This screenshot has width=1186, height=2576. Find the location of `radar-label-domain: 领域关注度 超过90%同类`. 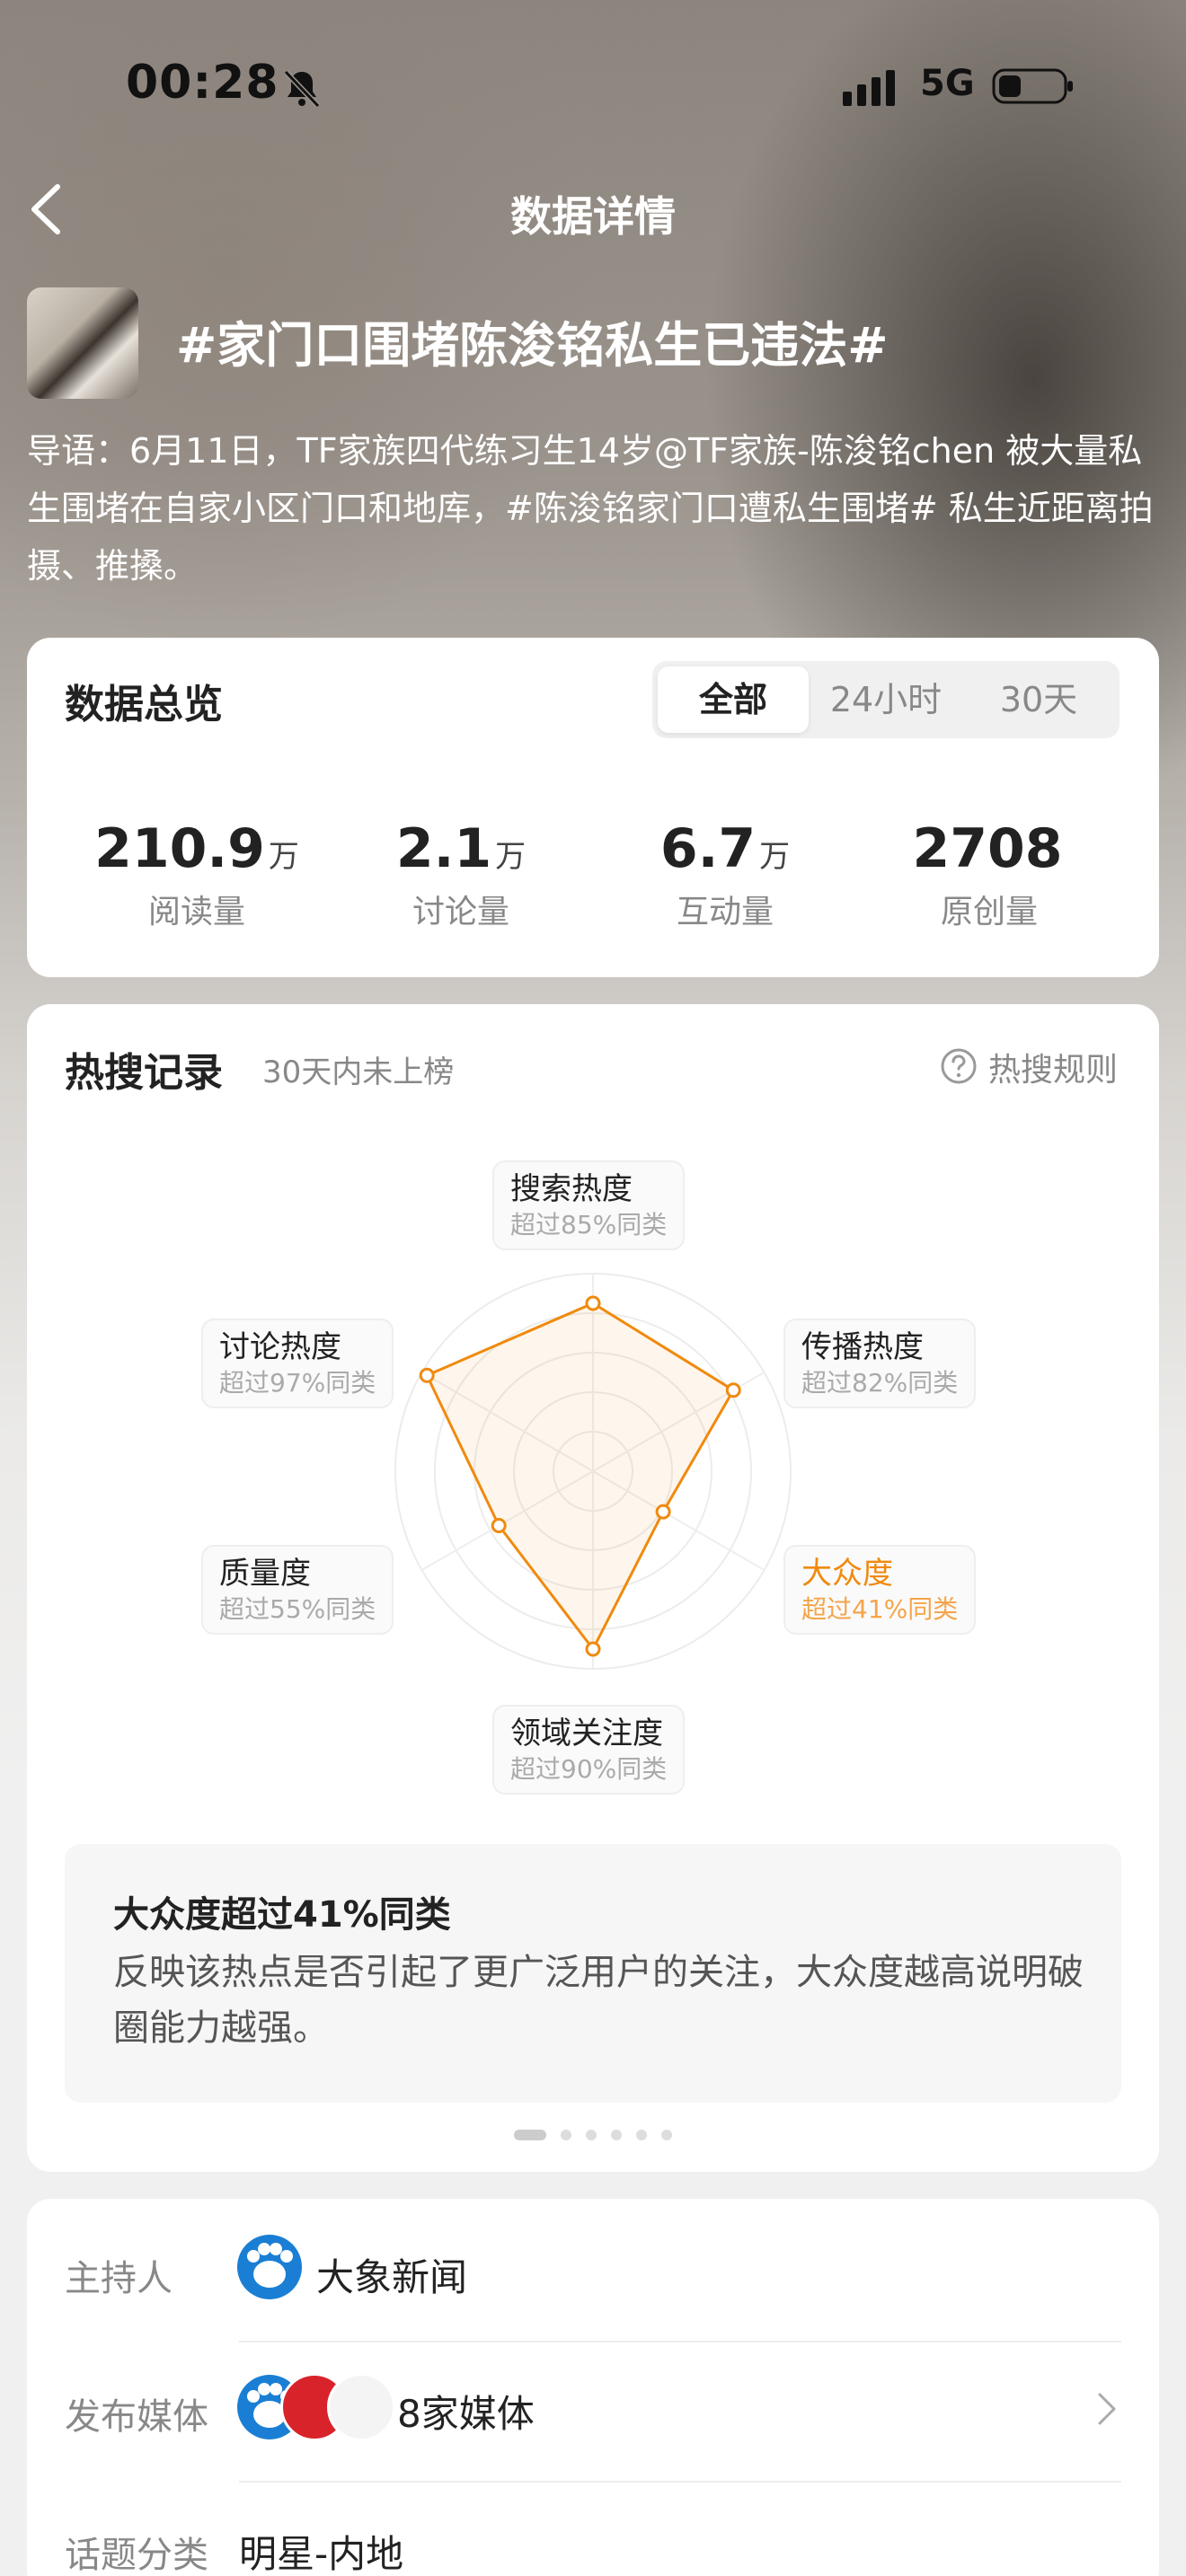

radar-label-domain: 领域关注度 超过90%同类 is located at coordinates (589, 1750).